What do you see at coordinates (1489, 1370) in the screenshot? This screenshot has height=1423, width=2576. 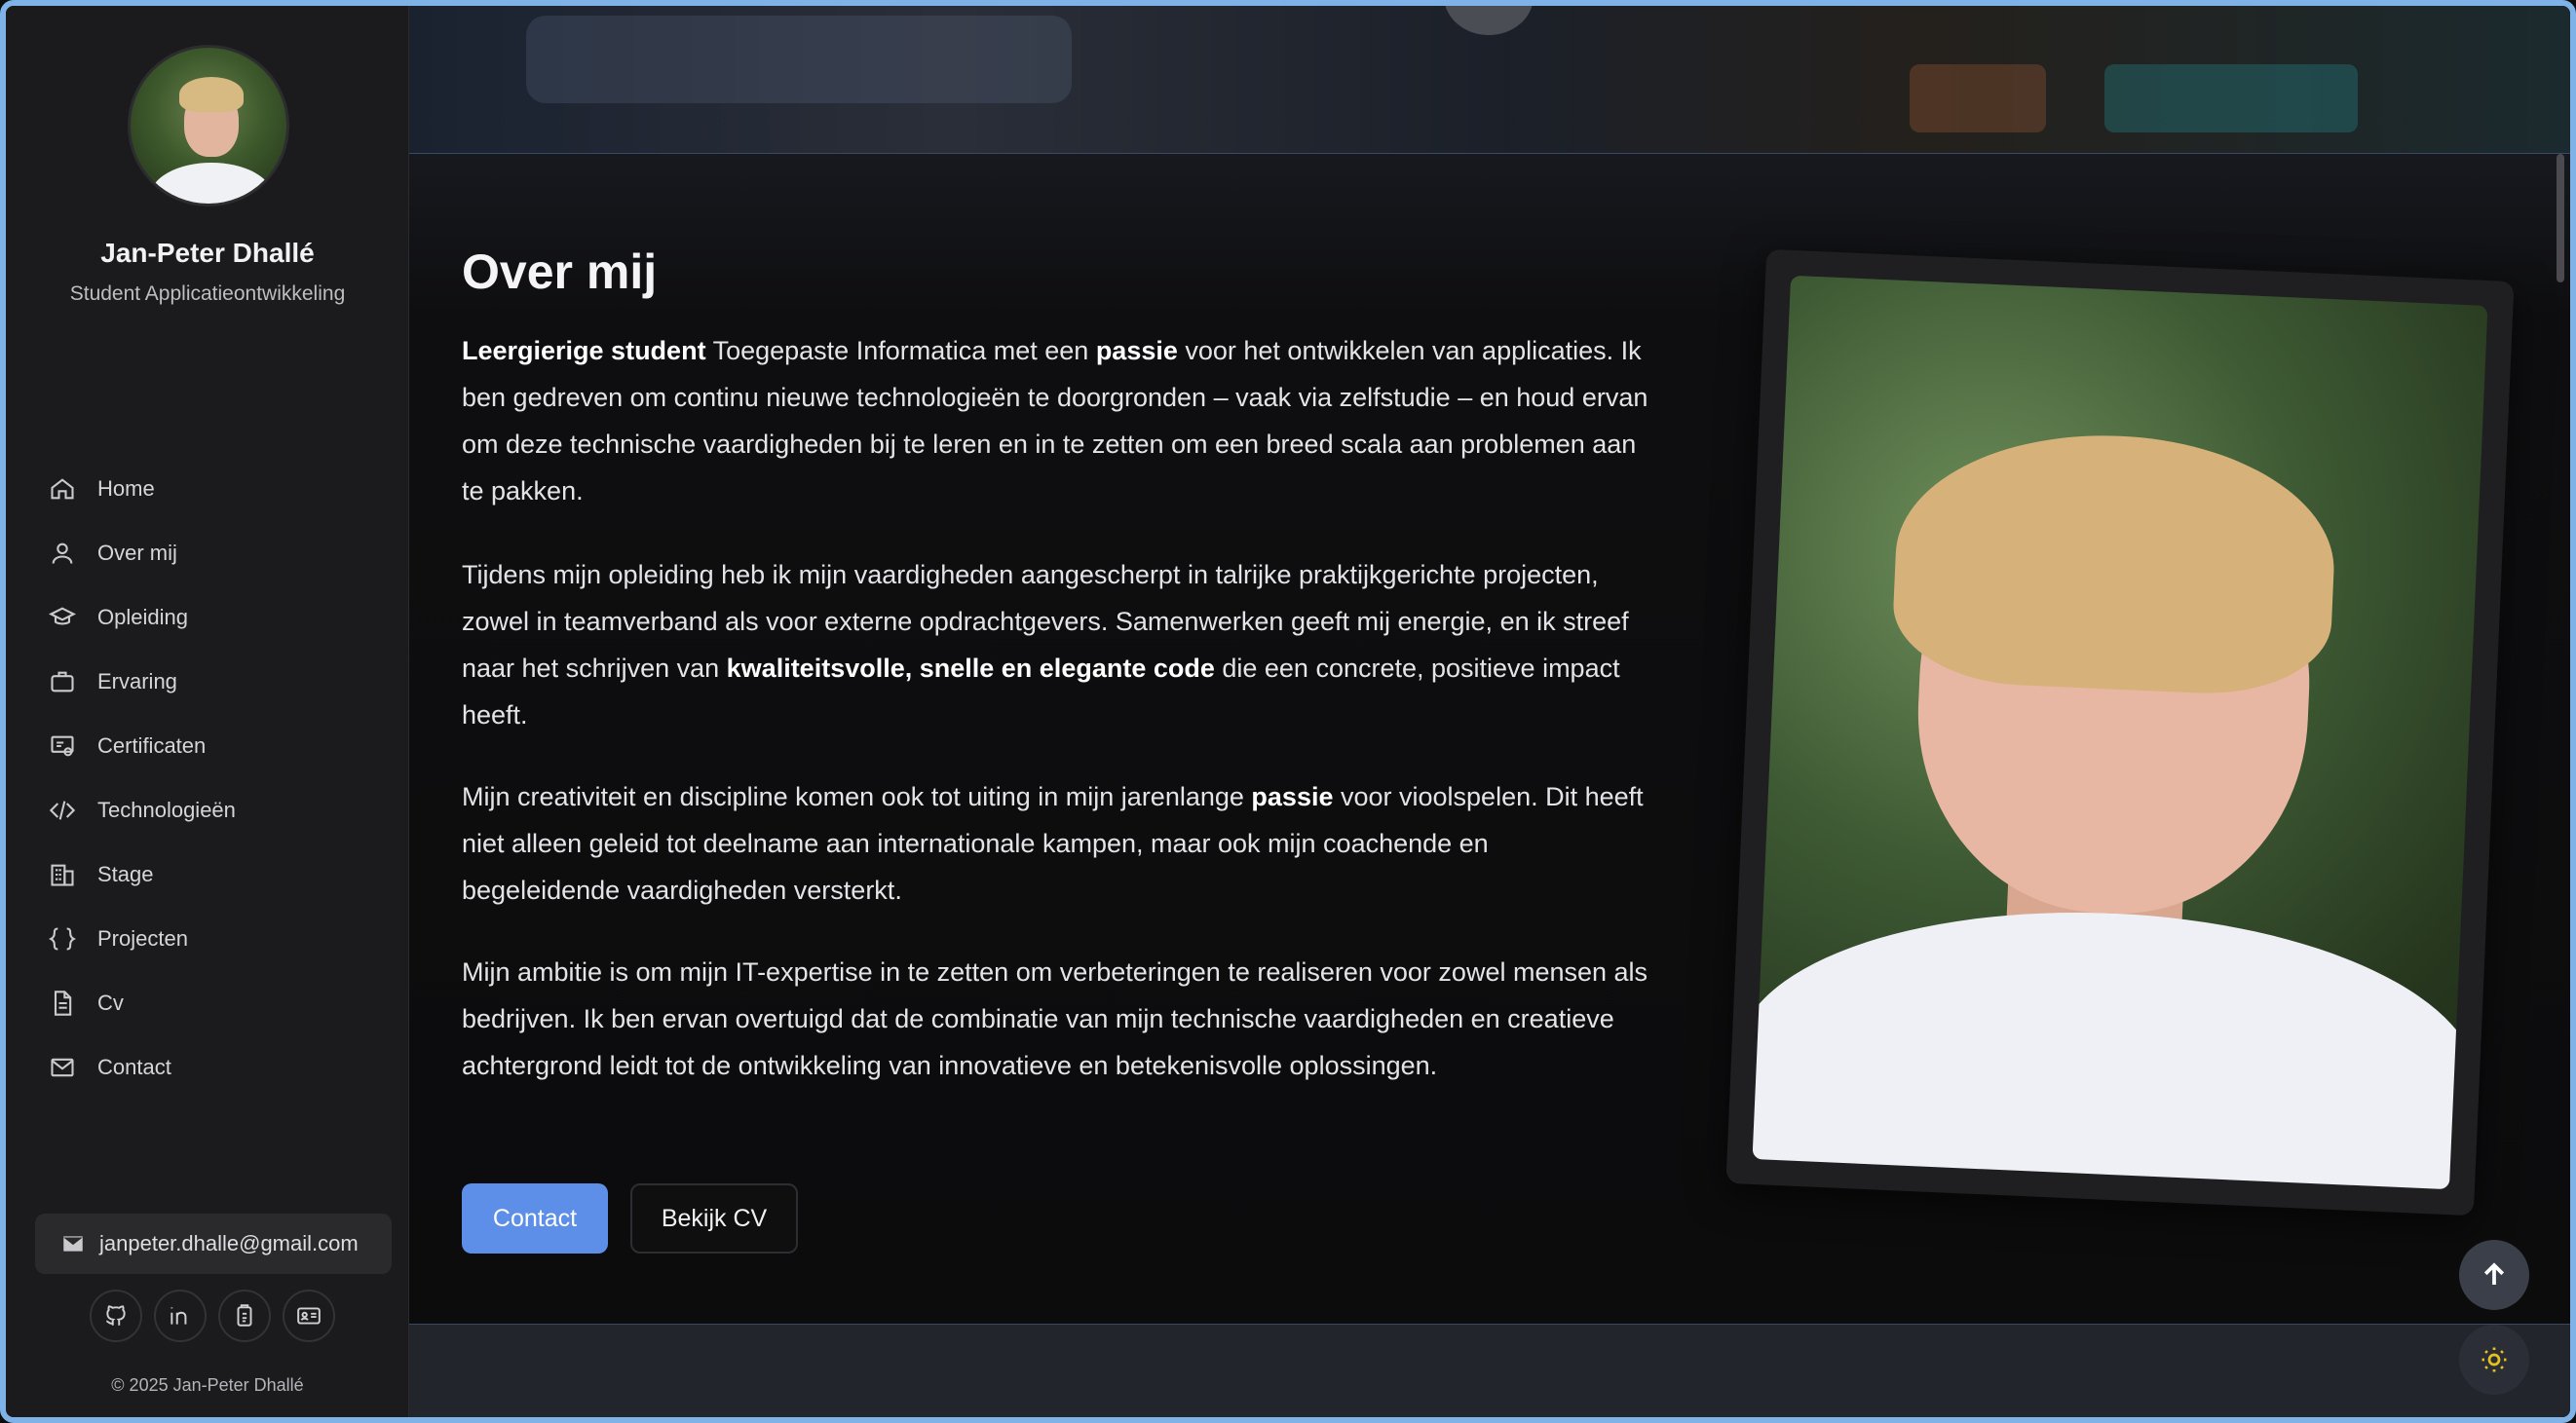 I see `next-section` at bounding box center [1489, 1370].